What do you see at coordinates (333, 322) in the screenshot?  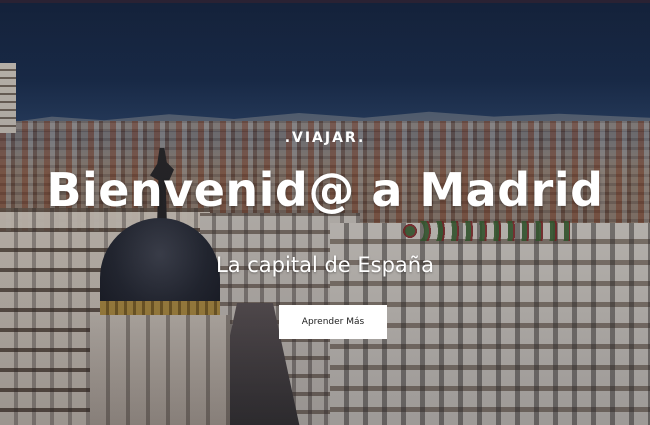 I see `learn-more-button: Aprender Más` at bounding box center [333, 322].